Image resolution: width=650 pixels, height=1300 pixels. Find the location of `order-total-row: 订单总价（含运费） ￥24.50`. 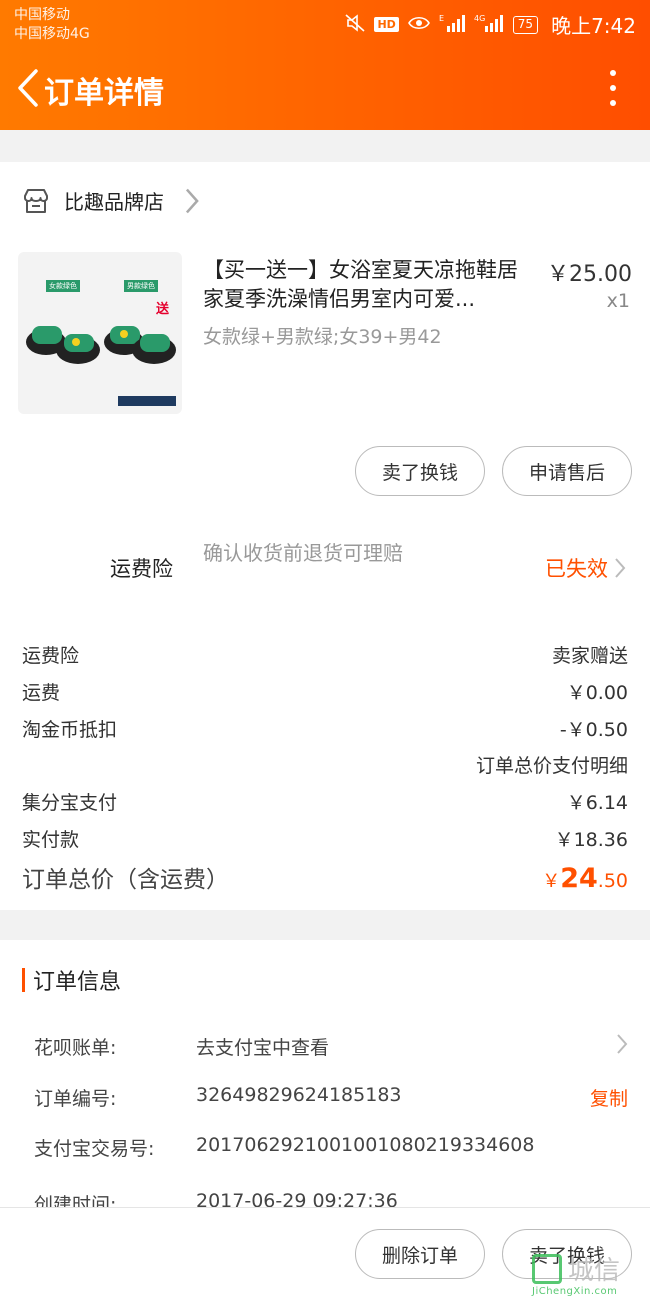

order-total-row: 订单总价（含运费） ￥24.50 is located at coordinates (325, 877).